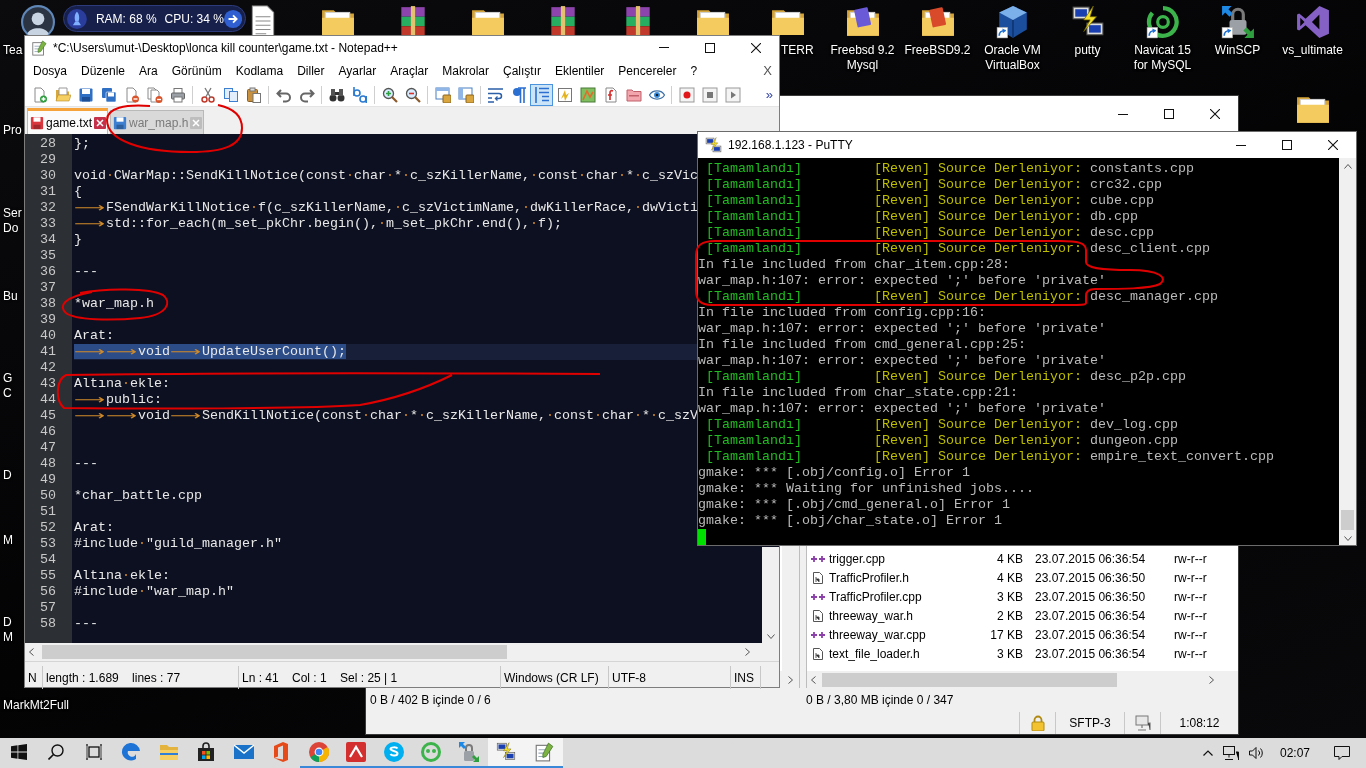 Image resolution: width=1366 pixels, height=768 pixels. Describe the element at coordinates (1312, 22) in the screenshot. I see `loop-ribbon-icon` at that location.